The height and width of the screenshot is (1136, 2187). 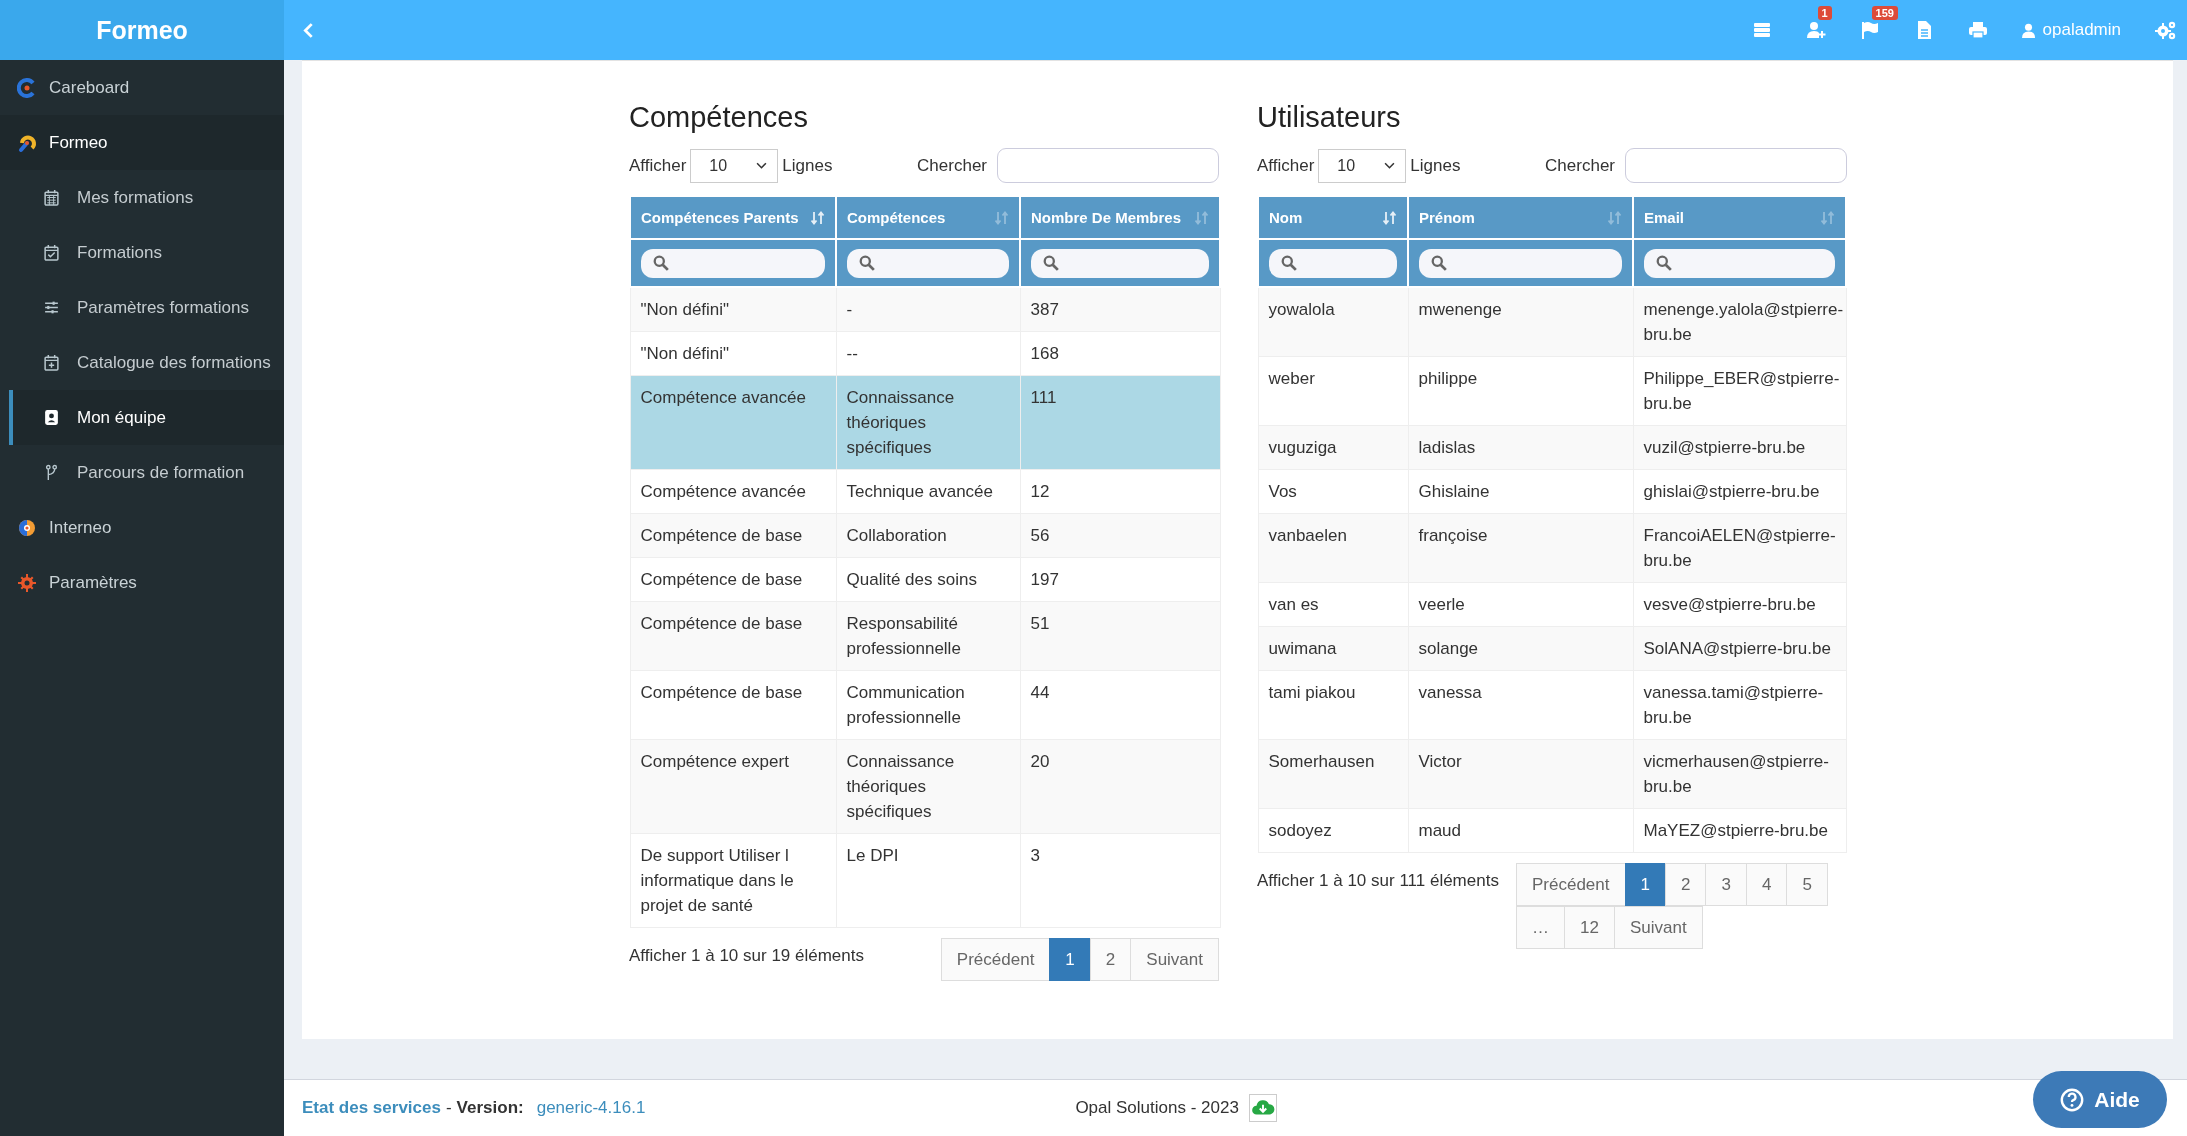 I want to click on table-cell: 44, so click(x=1120, y=705).